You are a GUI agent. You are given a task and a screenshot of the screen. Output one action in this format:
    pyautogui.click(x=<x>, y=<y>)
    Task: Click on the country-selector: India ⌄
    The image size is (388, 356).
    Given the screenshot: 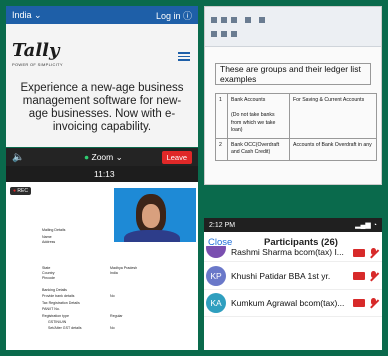 What is the action you would take?
    pyautogui.click(x=27, y=15)
    